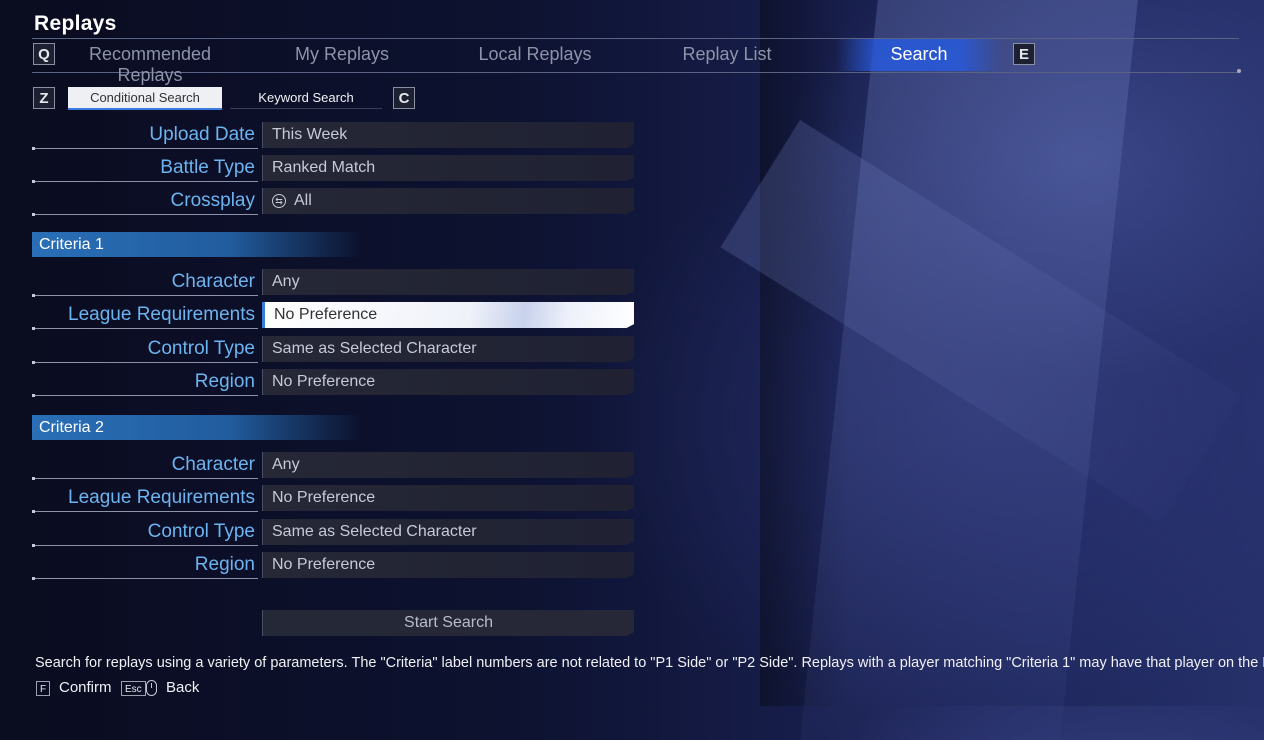 Image resolution: width=1264 pixels, height=740 pixels. Describe the element at coordinates (213, 281) in the screenshot. I see `criteria-1-character-label: Character` at that location.